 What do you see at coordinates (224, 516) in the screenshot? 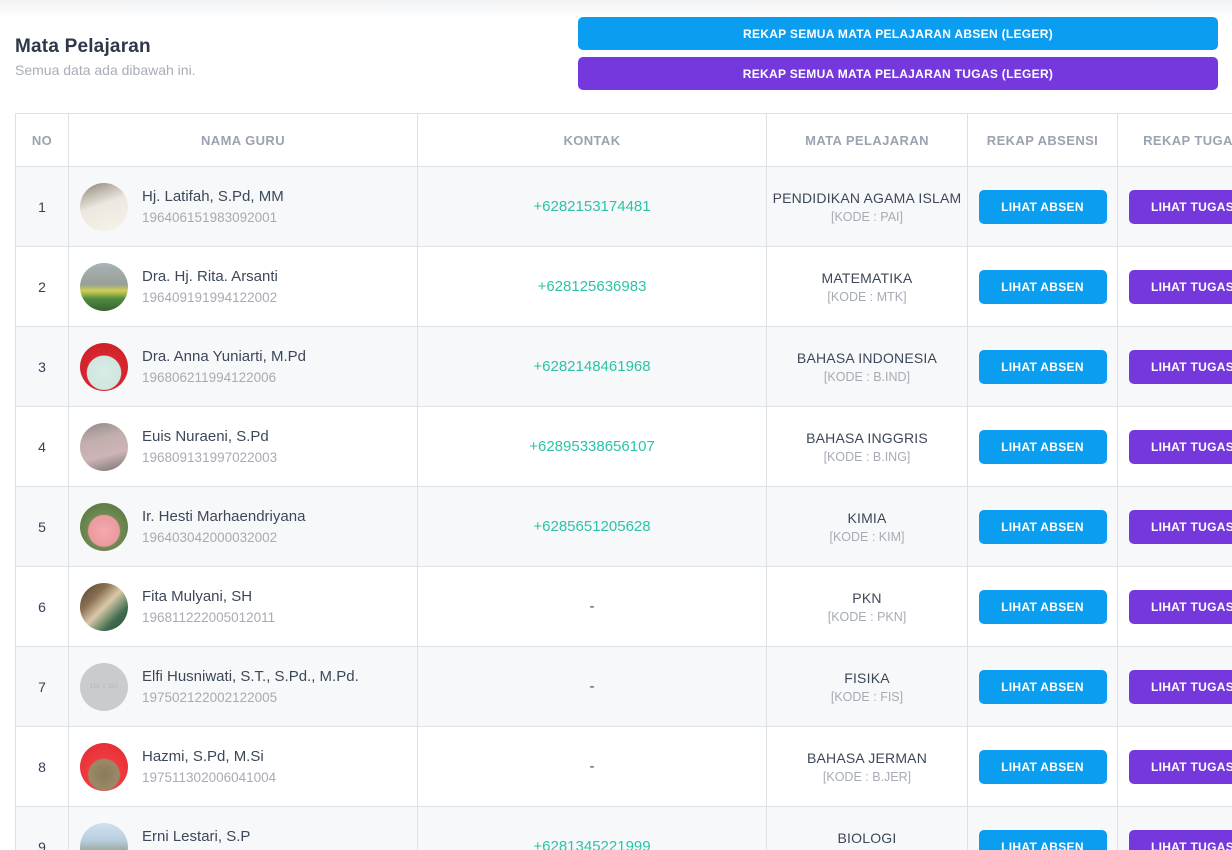
I see `teacher-name: Ir. Hesti Marhaendriyana` at bounding box center [224, 516].